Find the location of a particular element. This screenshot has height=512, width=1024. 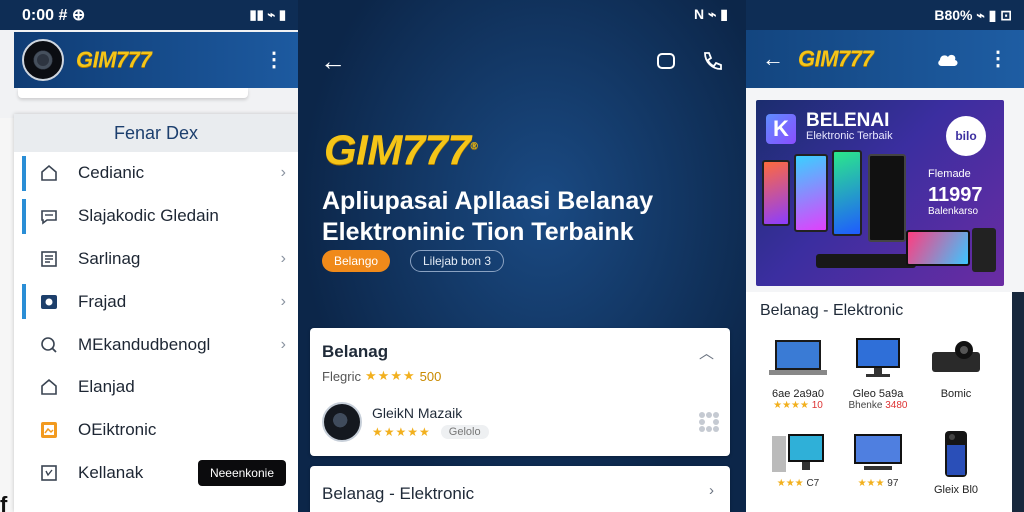

product-price: 10 is located at coordinates (817, 405).